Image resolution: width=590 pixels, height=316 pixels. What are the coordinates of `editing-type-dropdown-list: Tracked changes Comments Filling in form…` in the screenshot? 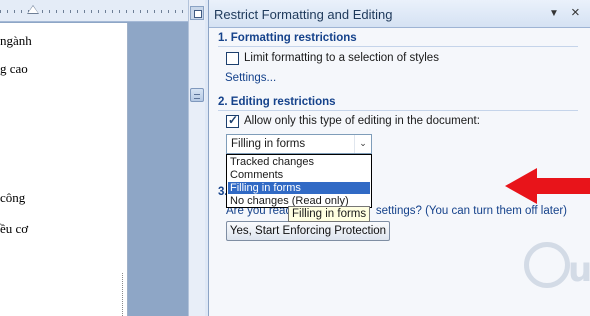 It's located at (299, 181).